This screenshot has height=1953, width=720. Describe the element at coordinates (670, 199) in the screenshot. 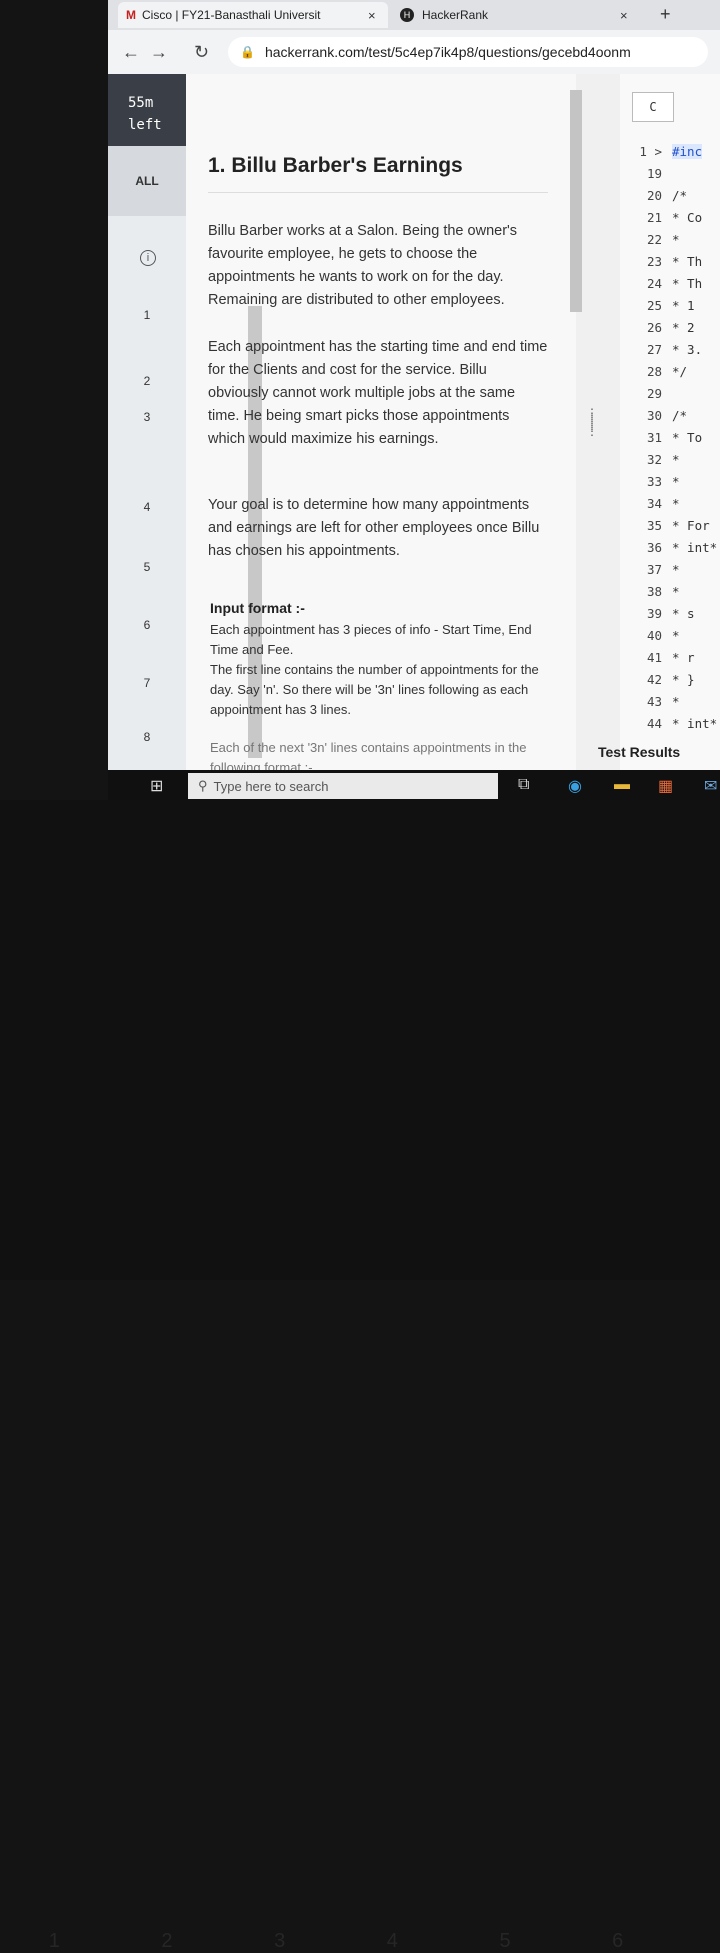

I see `code-line: 20 /*` at that location.